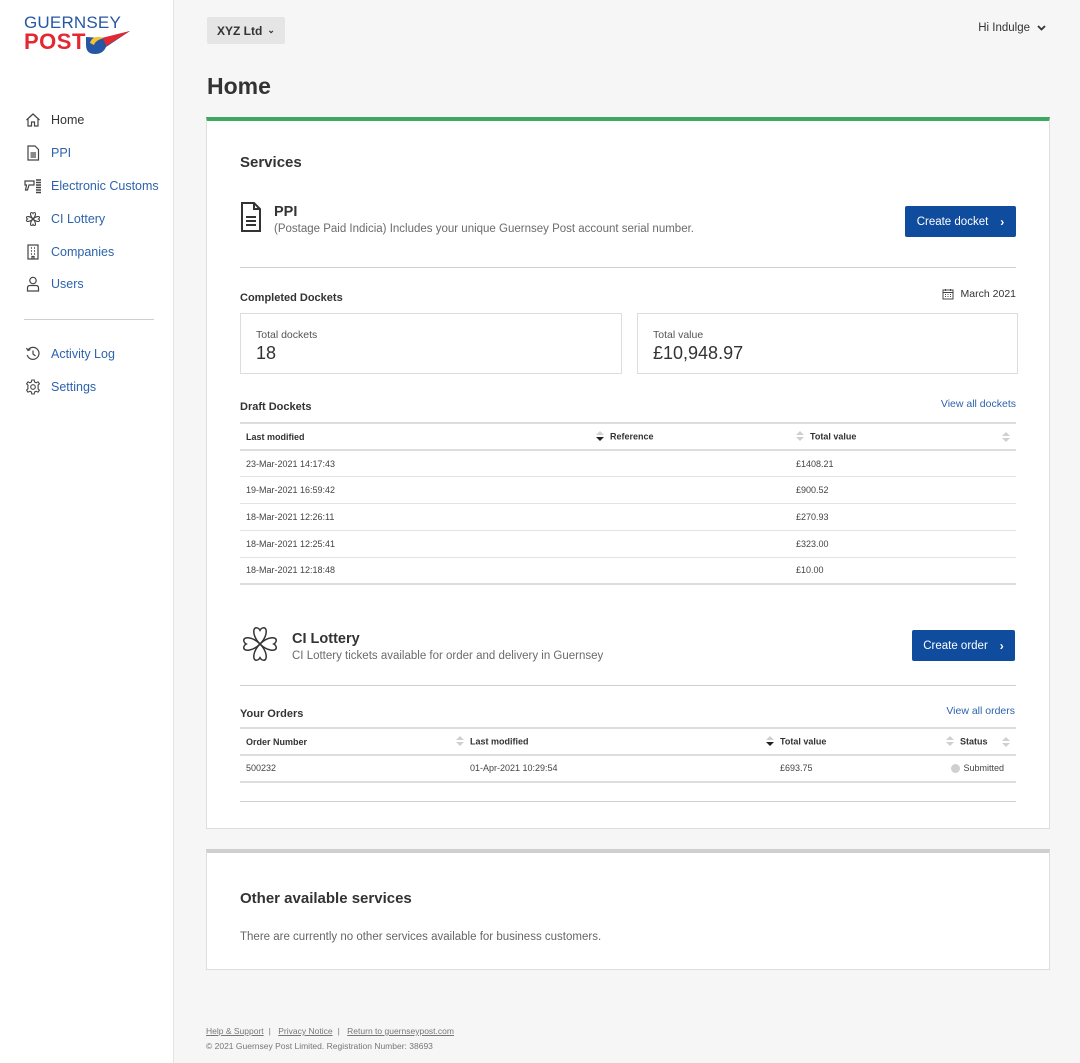 The height and width of the screenshot is (1063, 1080). I want to click on chevron-down-icon: ⌄, so click(271, 30).